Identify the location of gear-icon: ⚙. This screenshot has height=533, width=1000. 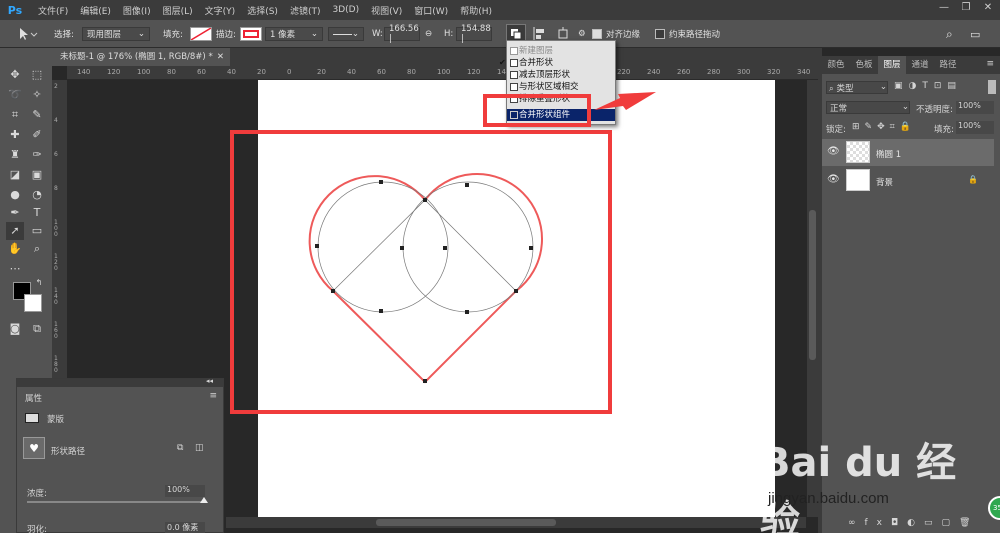
(582, 34).